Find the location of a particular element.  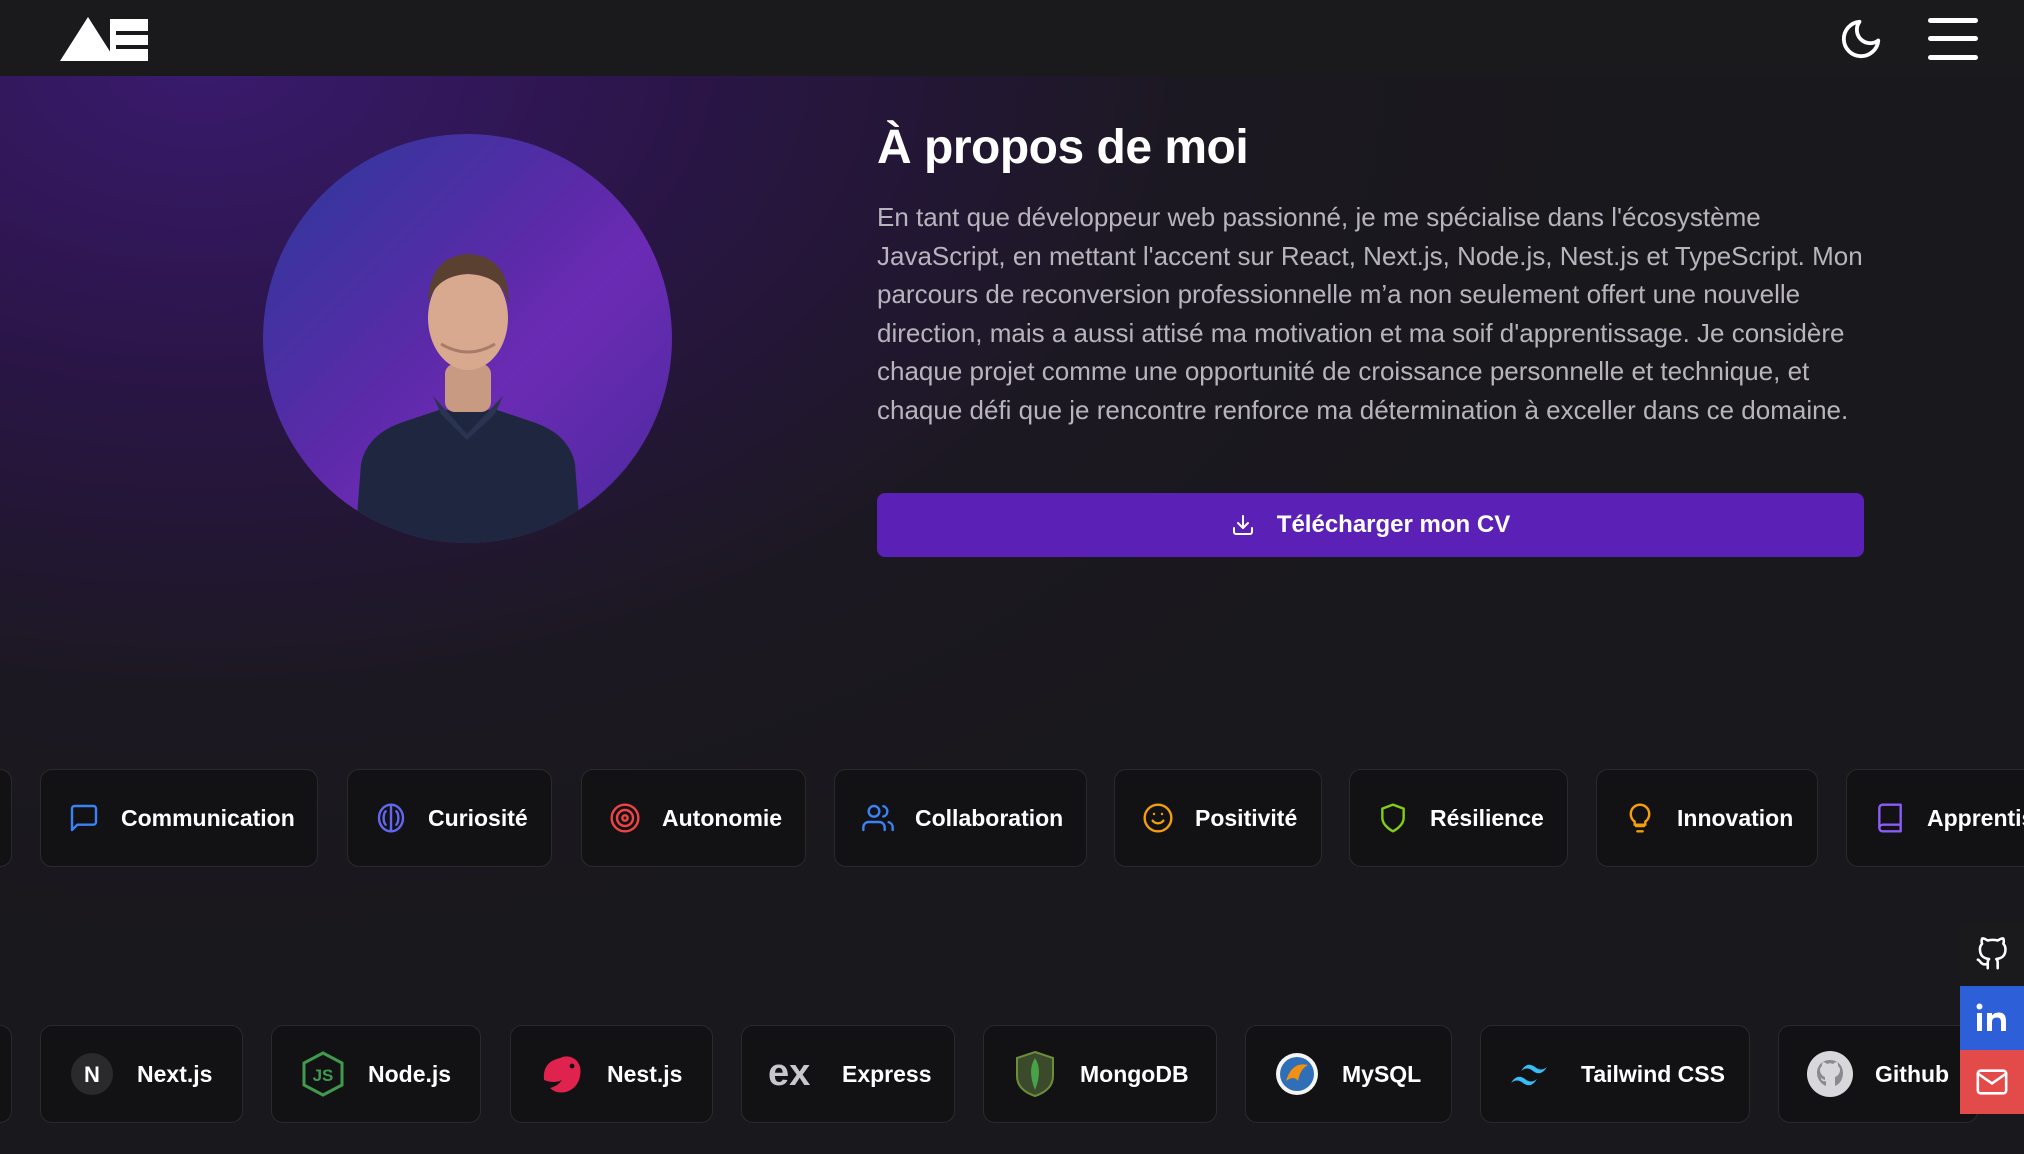

svg-text: N is located at coordinates (92, 1074).